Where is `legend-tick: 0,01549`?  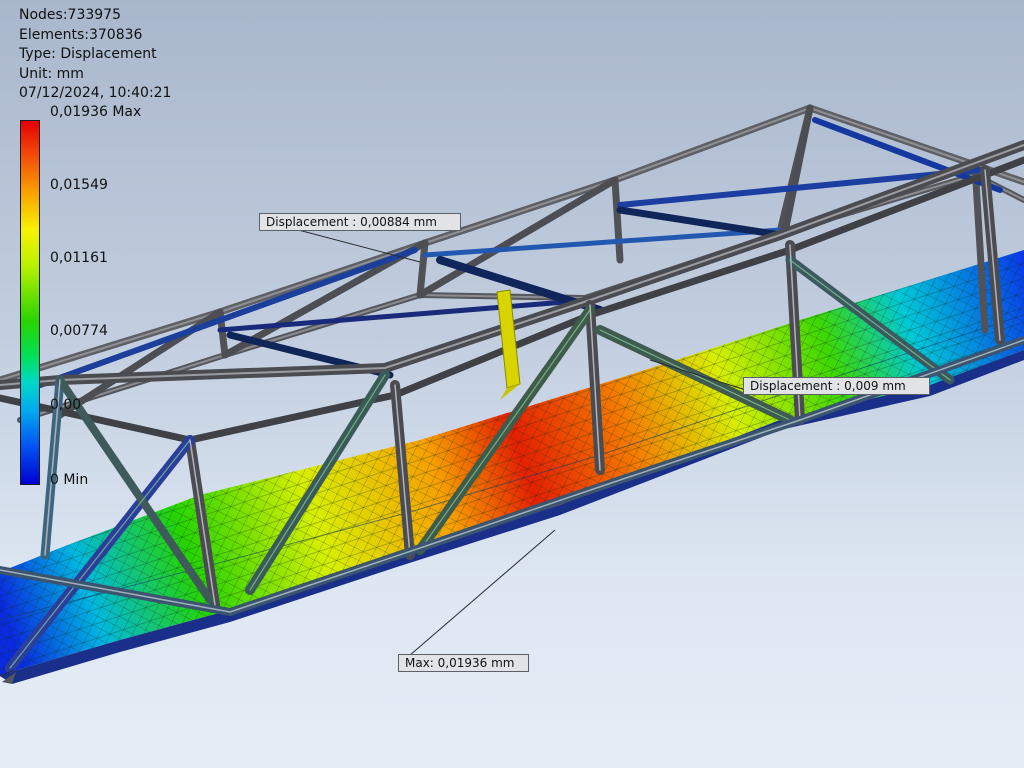 legend-tick: 0,01549 is located at coordinates (79, 185).